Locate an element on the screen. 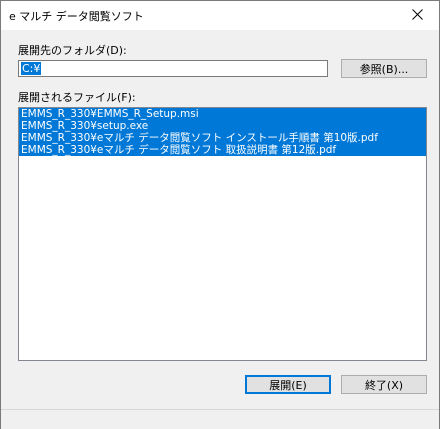 This screenshot has width=440, height=429. extract-button: 展開(E) is located at coordinates (288, 384).